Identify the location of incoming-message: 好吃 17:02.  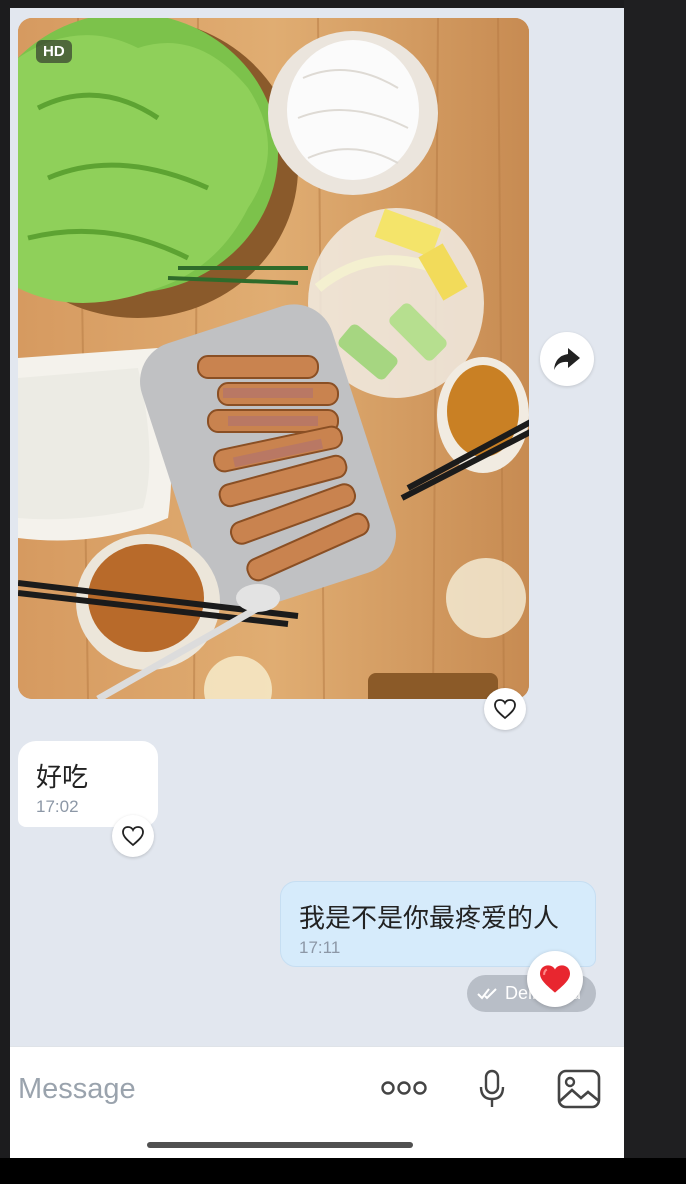
(88, 784).